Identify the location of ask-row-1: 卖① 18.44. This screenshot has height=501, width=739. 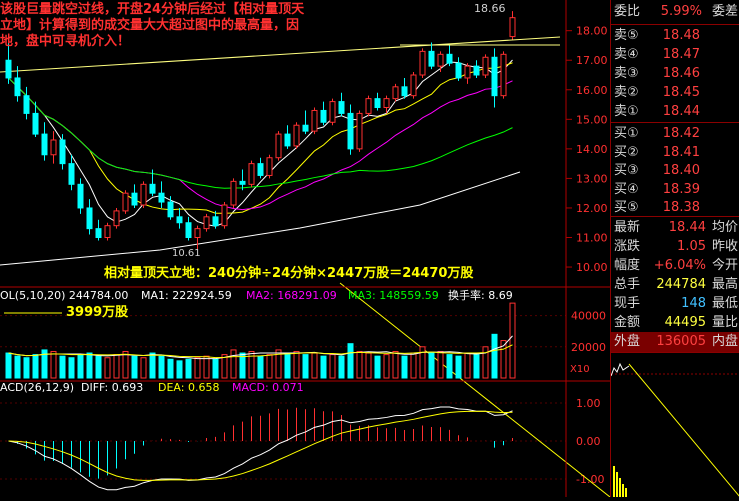
(675, 112).